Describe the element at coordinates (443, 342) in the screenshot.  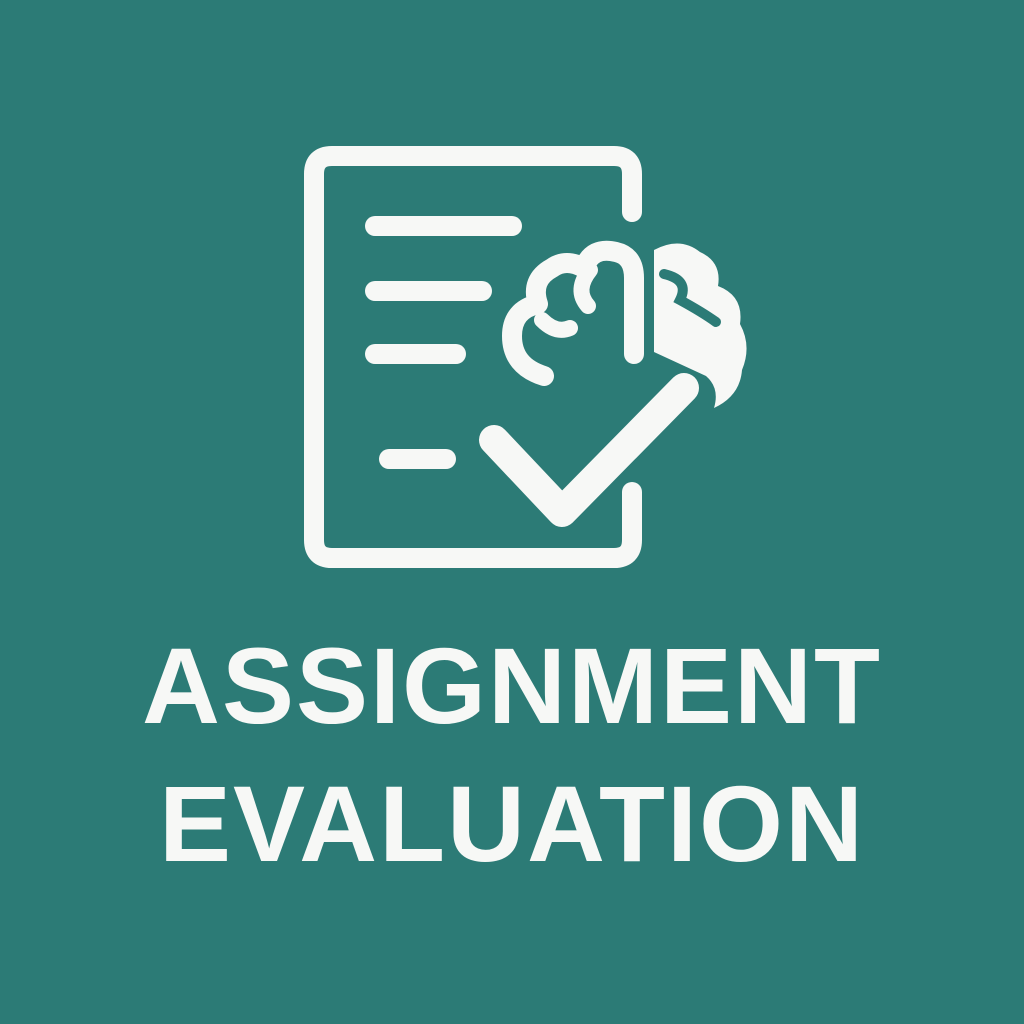
I see `document-lines` at that location.